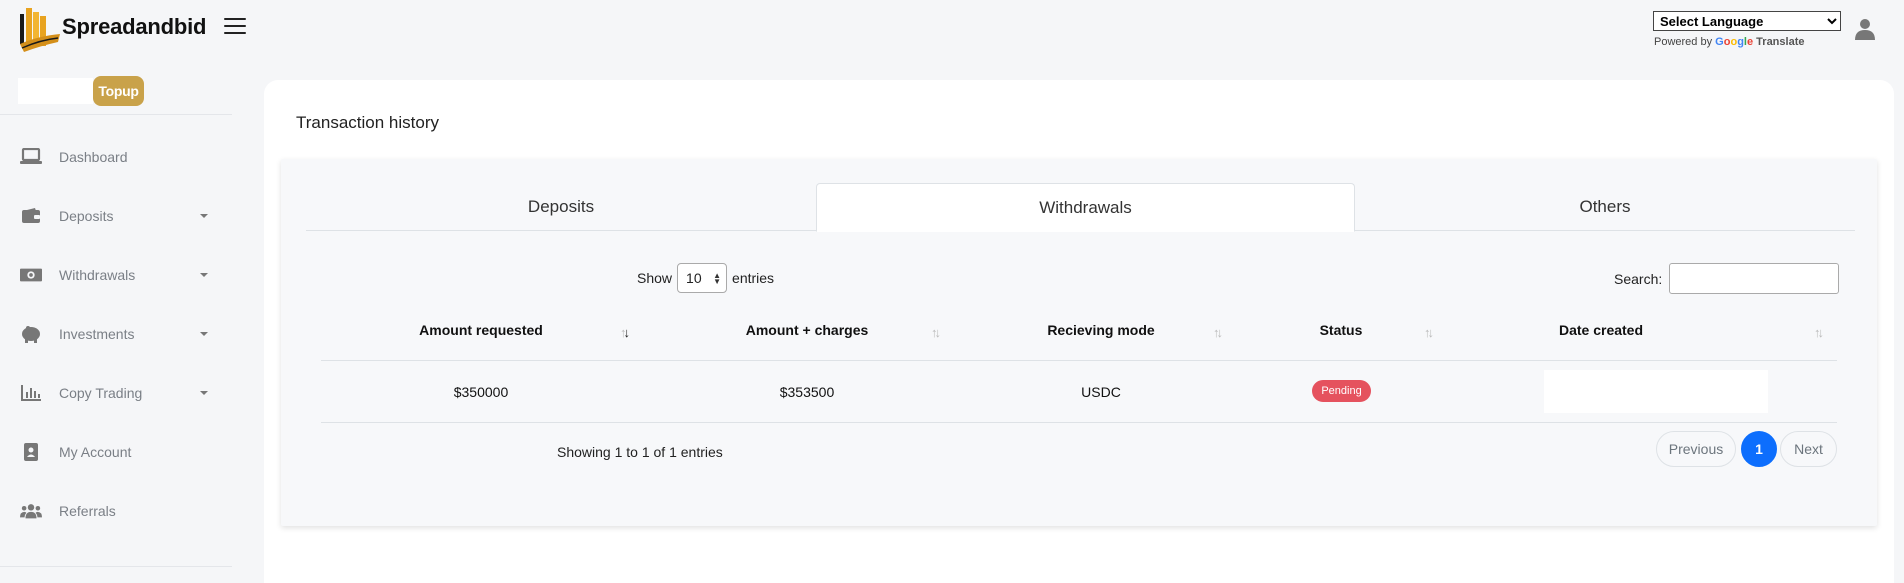 Image resolution: width=1904 pixels, height=583 pixels. What do you see at coordinates (134, 26) in the screenshot?
I see `brand-name: Spreadandbid` at bounding box center [134, 26].